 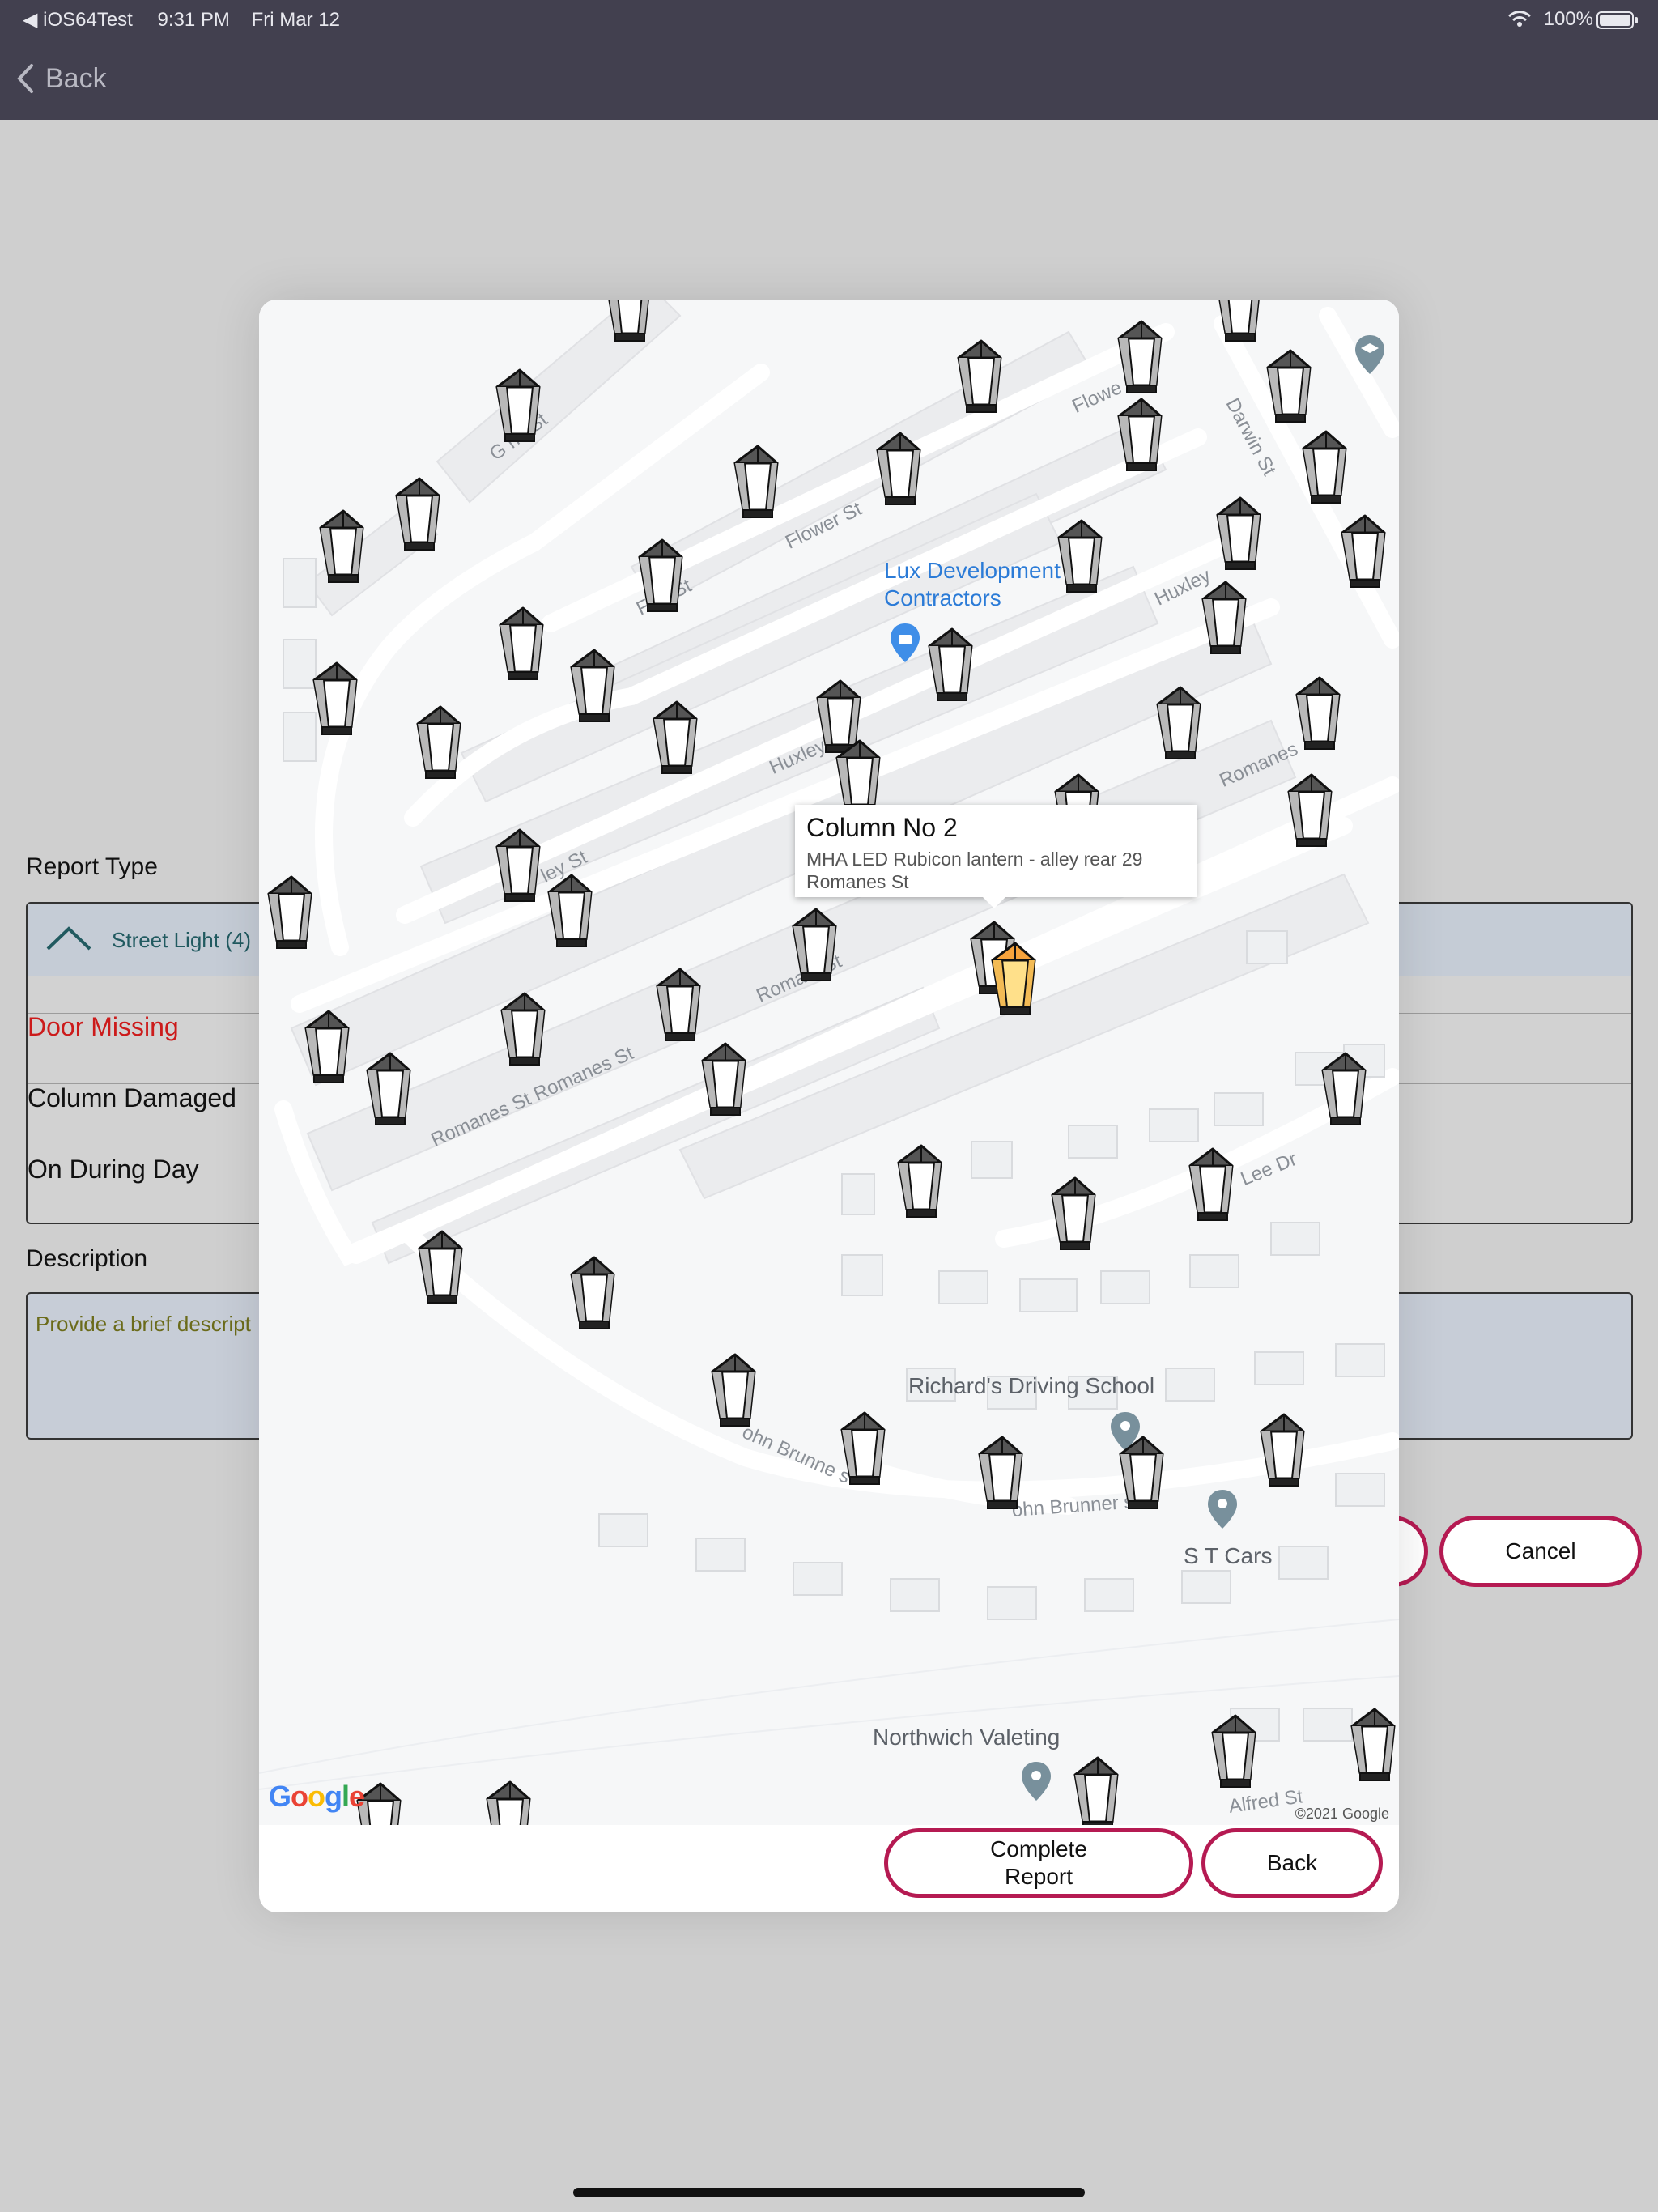 What do you see at coordinates (181, 940) in the screenshot?
I see `report-type-value: Street Light (4)` at bounding box center [181, 940].